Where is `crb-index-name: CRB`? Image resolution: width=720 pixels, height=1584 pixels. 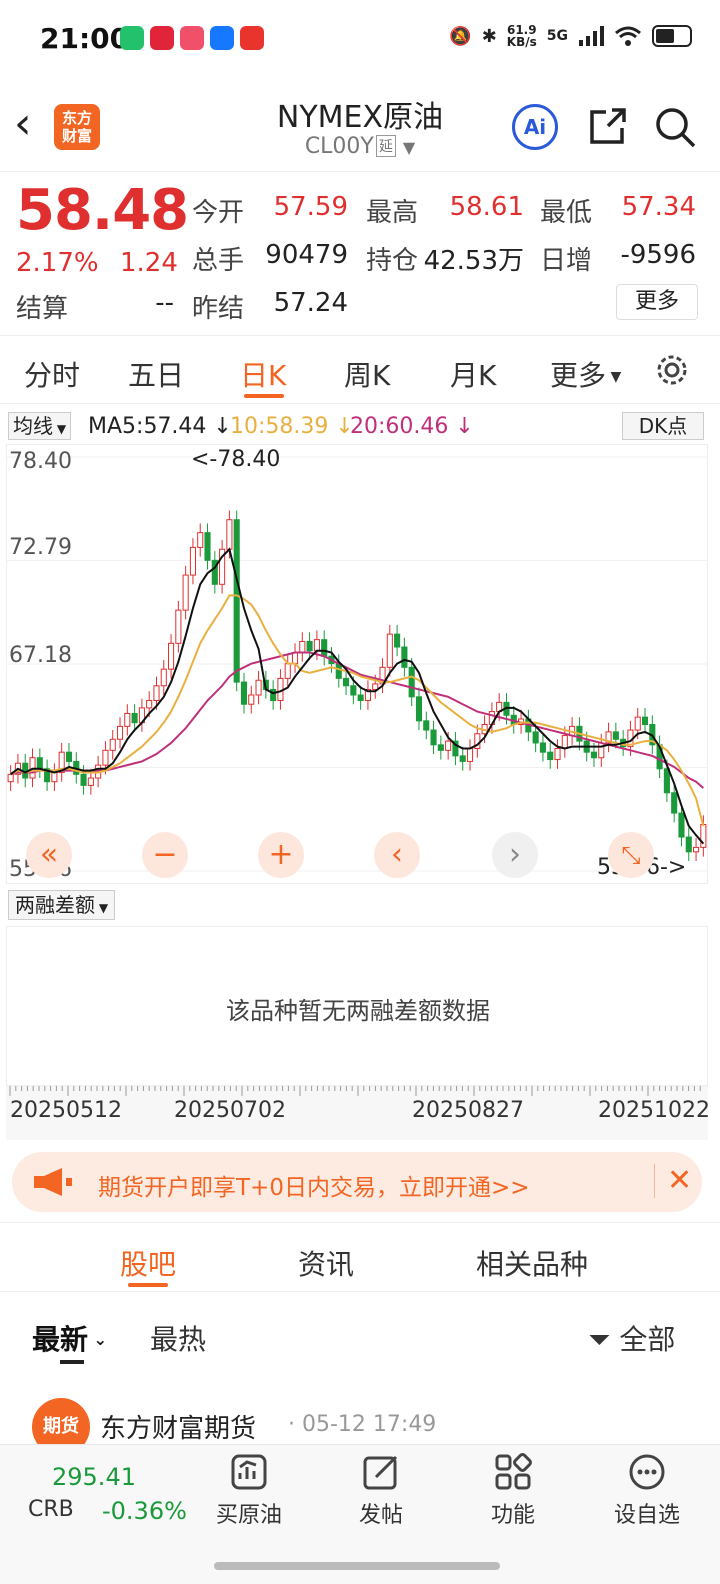 crb-index-name: CRB is located at coordinates (51, 1509).